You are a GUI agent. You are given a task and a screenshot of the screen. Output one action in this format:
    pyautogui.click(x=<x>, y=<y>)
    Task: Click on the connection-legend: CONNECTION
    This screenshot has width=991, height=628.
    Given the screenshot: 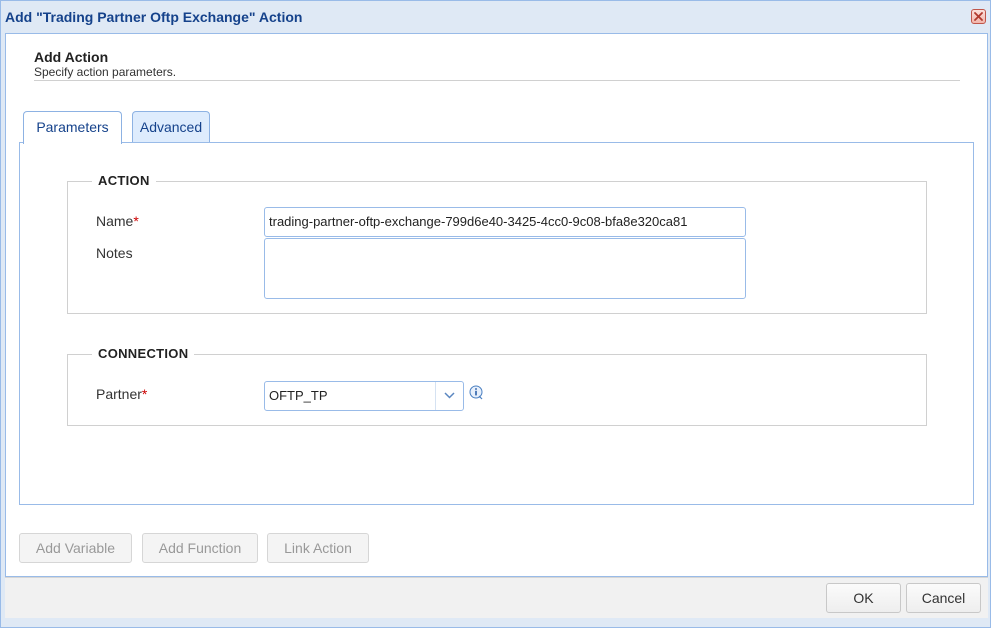 What is the action you would take?
    pyautogui.click(x=143, y=353)
    